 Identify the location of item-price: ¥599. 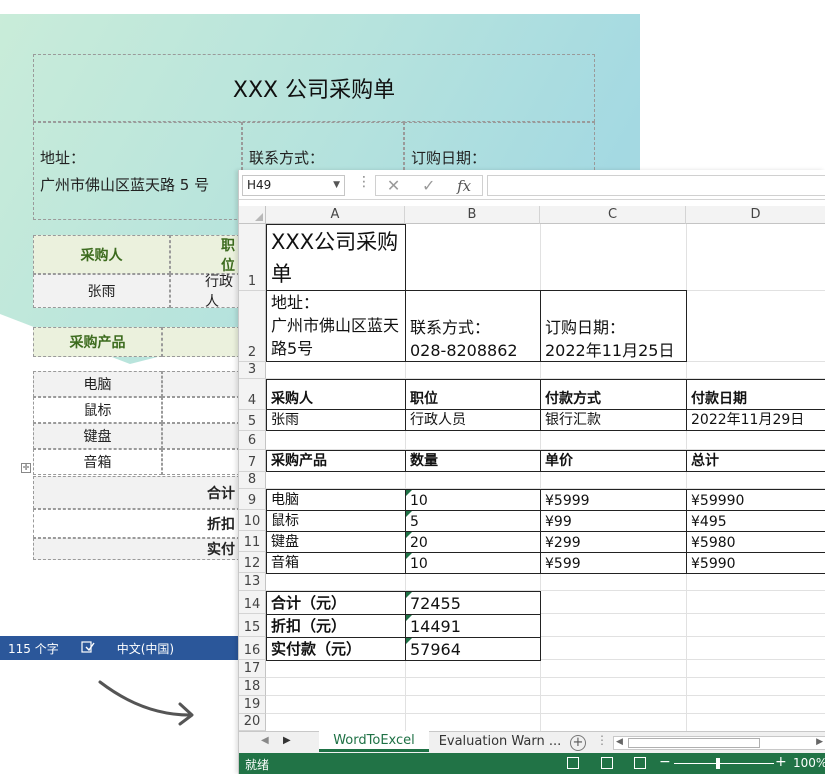
(613, 563).